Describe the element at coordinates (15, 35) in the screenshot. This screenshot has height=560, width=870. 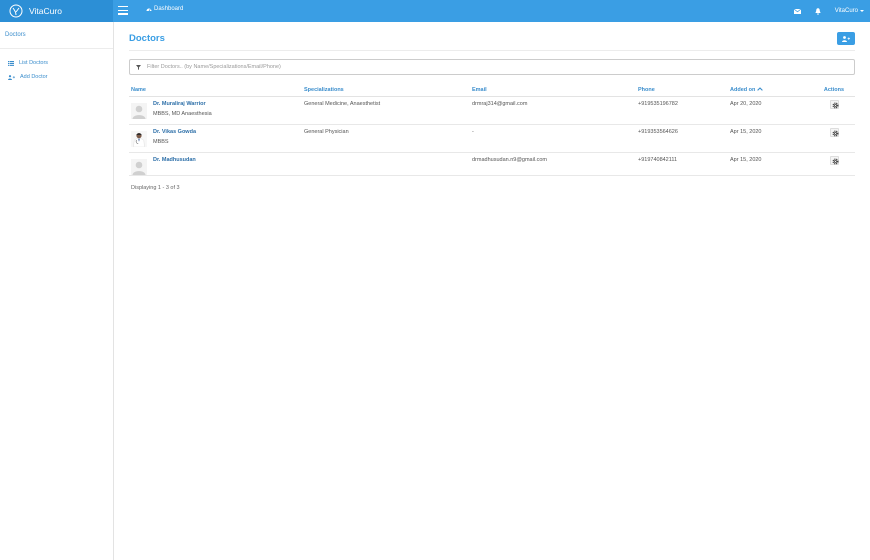
I see `sidebar-title: Doctors` at that location.